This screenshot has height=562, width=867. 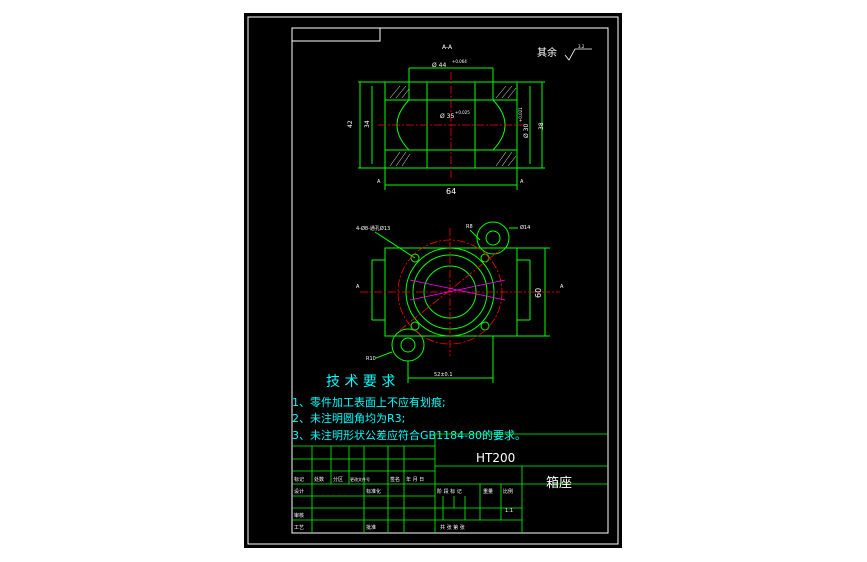 What do you see at coordinates (373, 228) in the screenshot?
I see `dim-hole-callout: 4-Ø8-通孔Ø13` at bounding box center [373, 228].